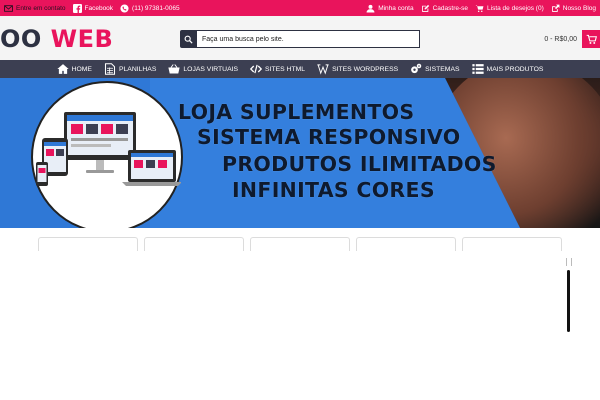 The image size is (600, 400). Describe the element at coordinates (256, 69) in the screenshot. I see `code-icon` at that location.